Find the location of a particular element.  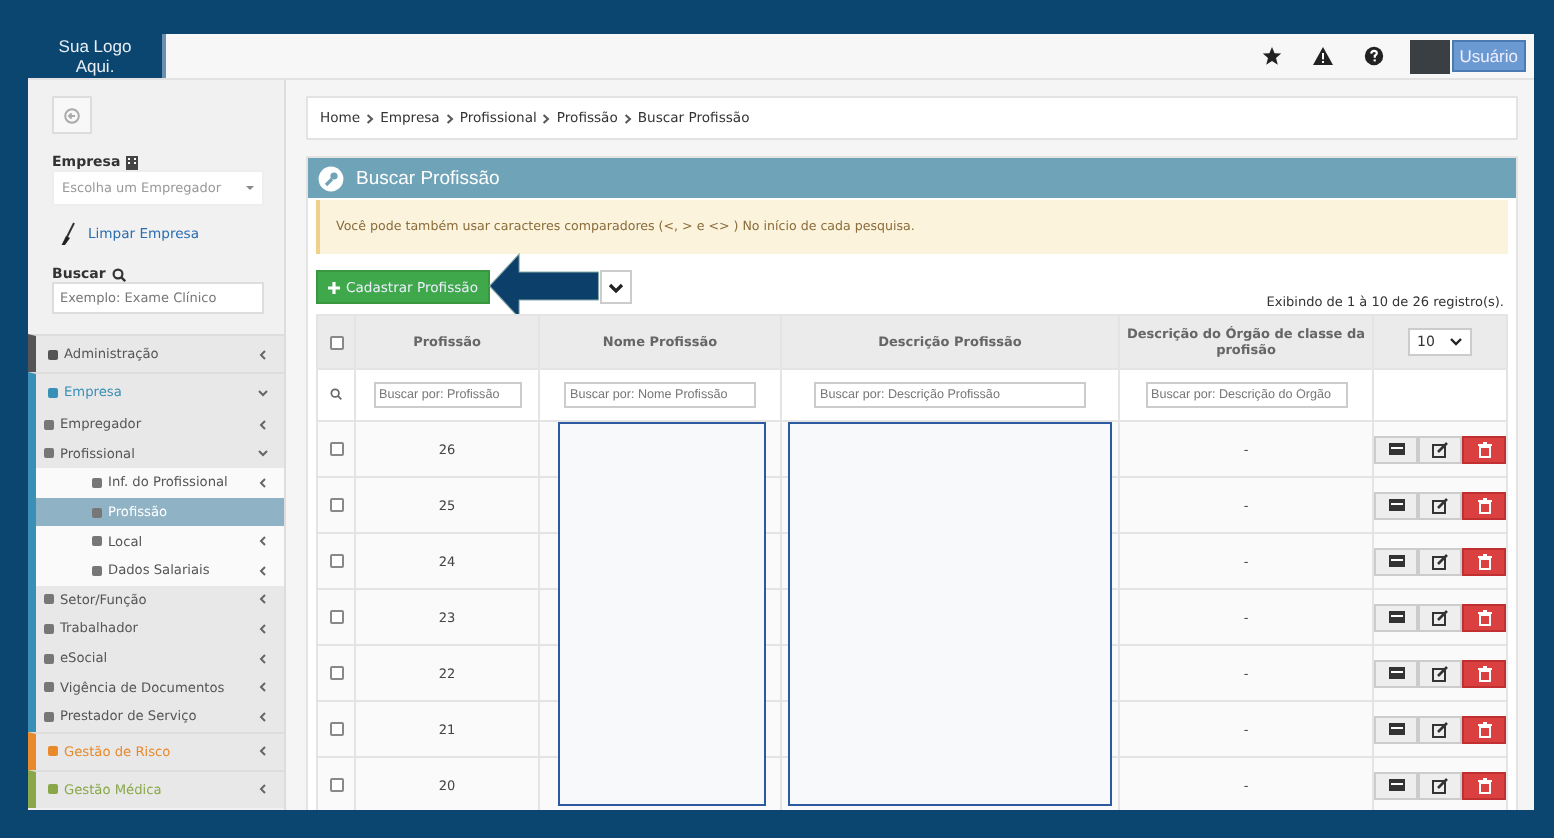

building-icon is located at coordinates (132, 162).